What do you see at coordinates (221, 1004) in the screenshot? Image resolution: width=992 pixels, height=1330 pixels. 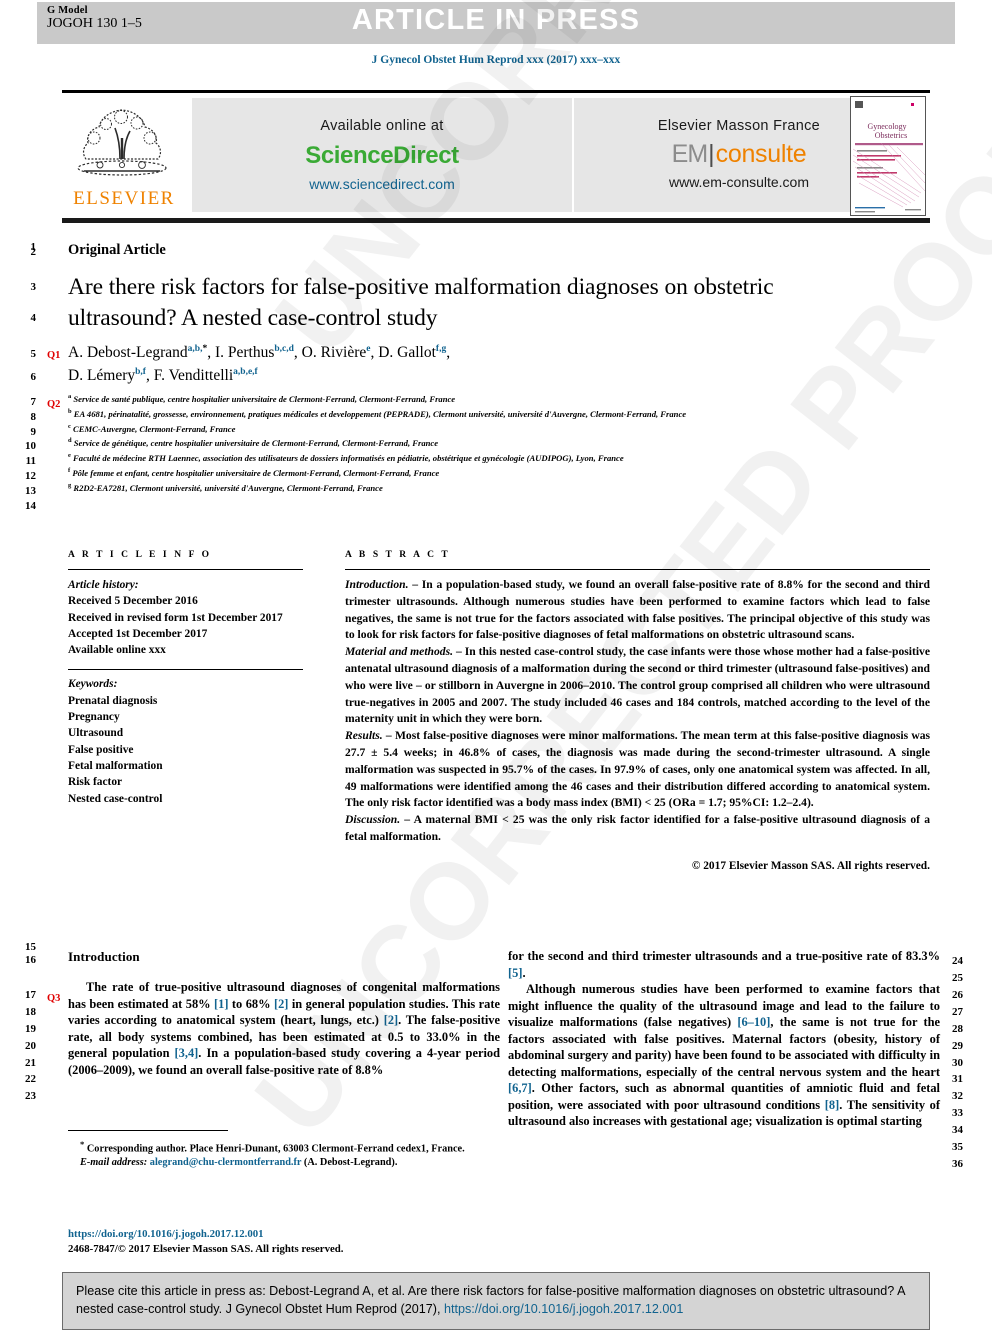 I see `citation-ref: [1]` at bounding box center [221, 1004].